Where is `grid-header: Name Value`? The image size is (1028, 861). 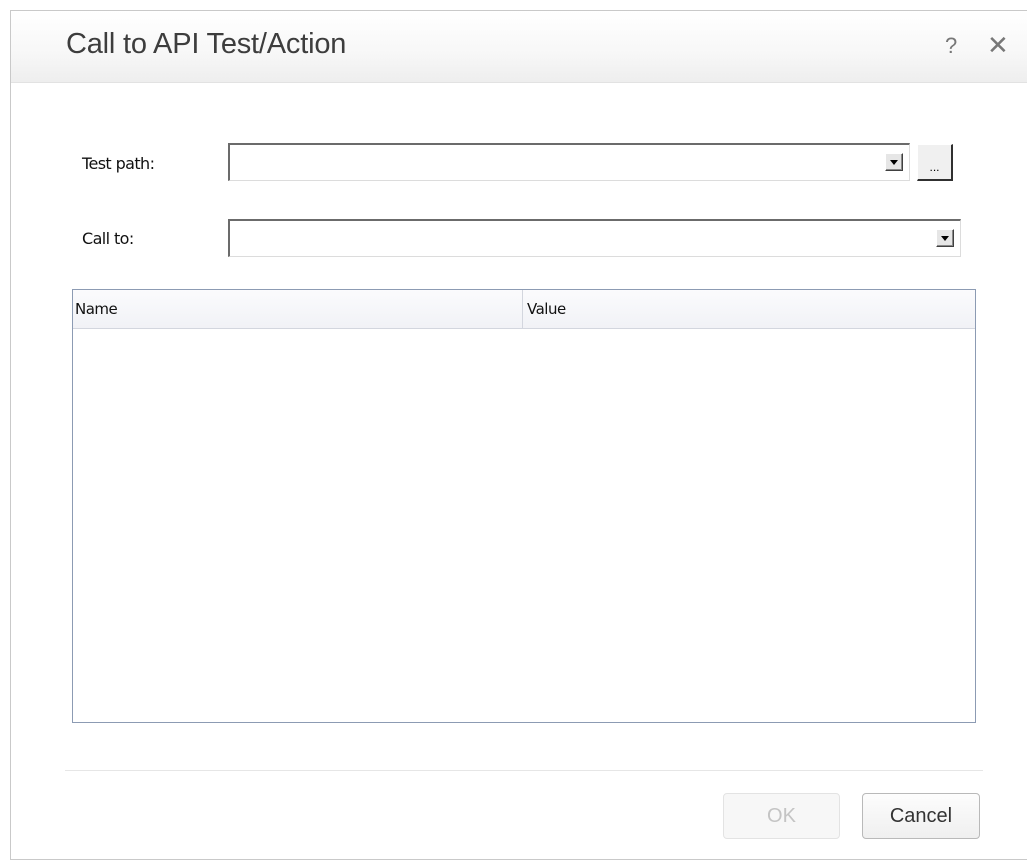 grid-header: Name Value is located at coordinates (524, 309).